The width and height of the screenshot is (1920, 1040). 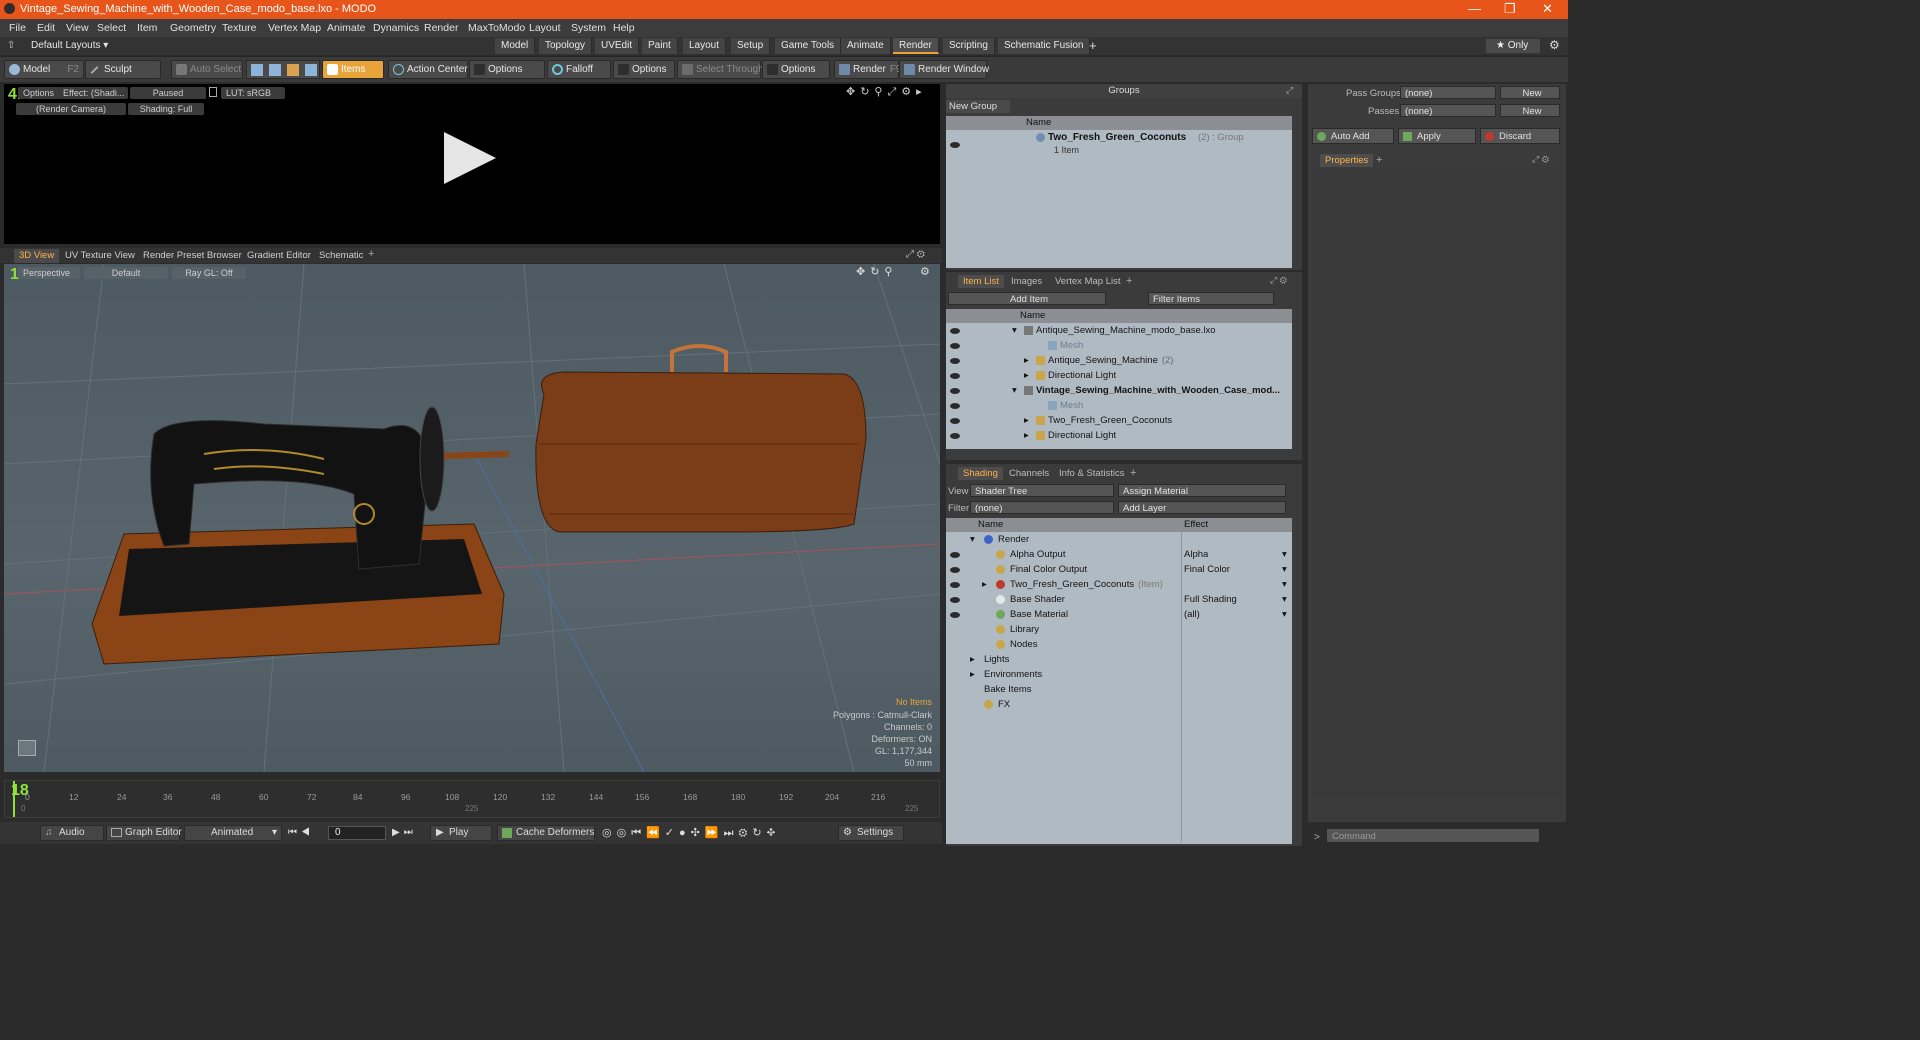 What do you see at coordinates (980, 473) in the screenshot?
I see `tab-shading: Shading` at bounding box center [980, 473].